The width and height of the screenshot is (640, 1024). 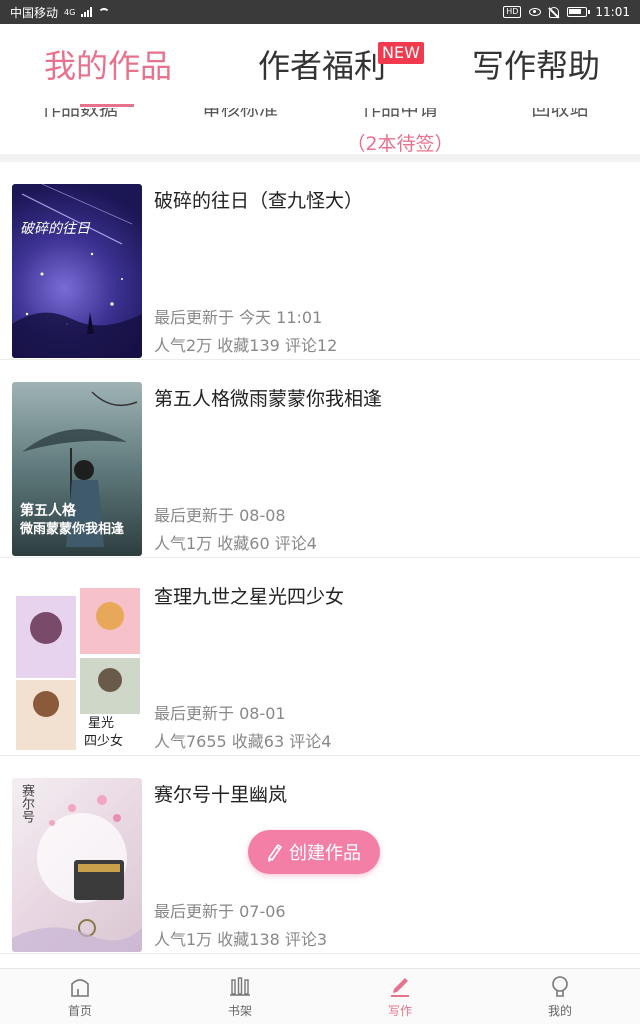 What do you see at coordinates (268, 397) in the screenshot?
I see `book-title: 第五人格微雨蒙蒙你我相逢` at bounding box center [268, 397].